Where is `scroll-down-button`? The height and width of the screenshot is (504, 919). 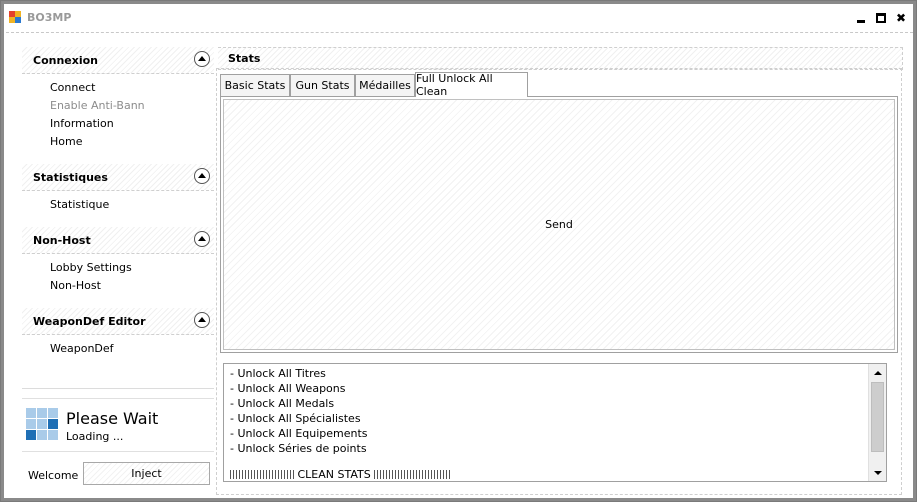
scroll-down-button is located at coordinates (877, 472).